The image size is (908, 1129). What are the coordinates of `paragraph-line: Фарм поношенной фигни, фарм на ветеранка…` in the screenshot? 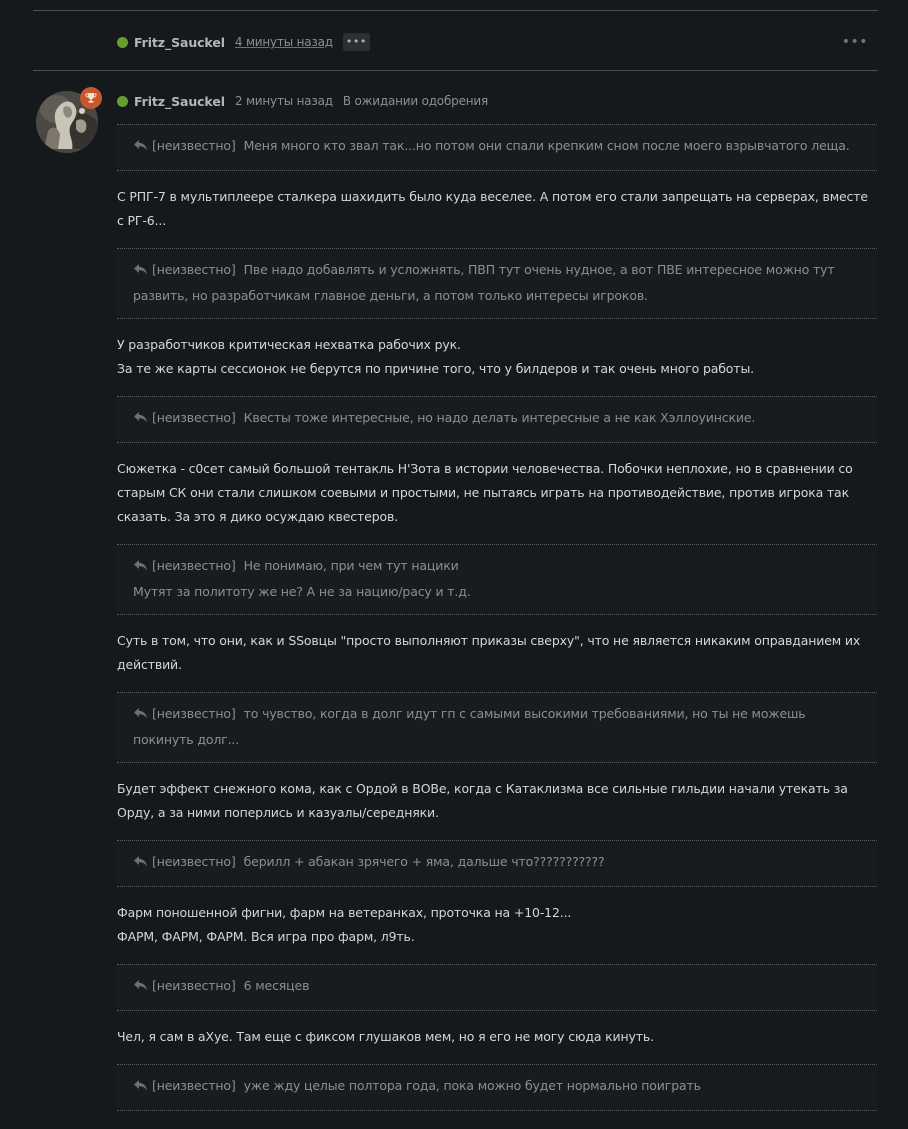 It's located at (344, 912).